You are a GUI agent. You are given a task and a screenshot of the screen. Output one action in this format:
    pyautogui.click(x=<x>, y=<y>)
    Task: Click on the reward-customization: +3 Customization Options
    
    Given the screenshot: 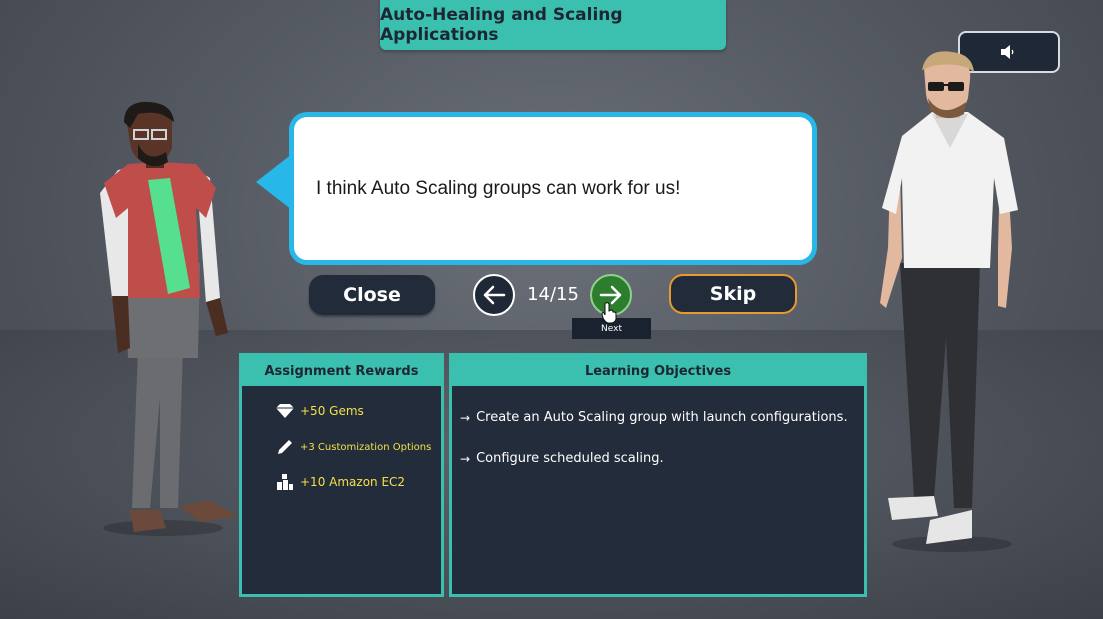 What is the action you would take?
    pyautogui.click(x=352, y=447)
    